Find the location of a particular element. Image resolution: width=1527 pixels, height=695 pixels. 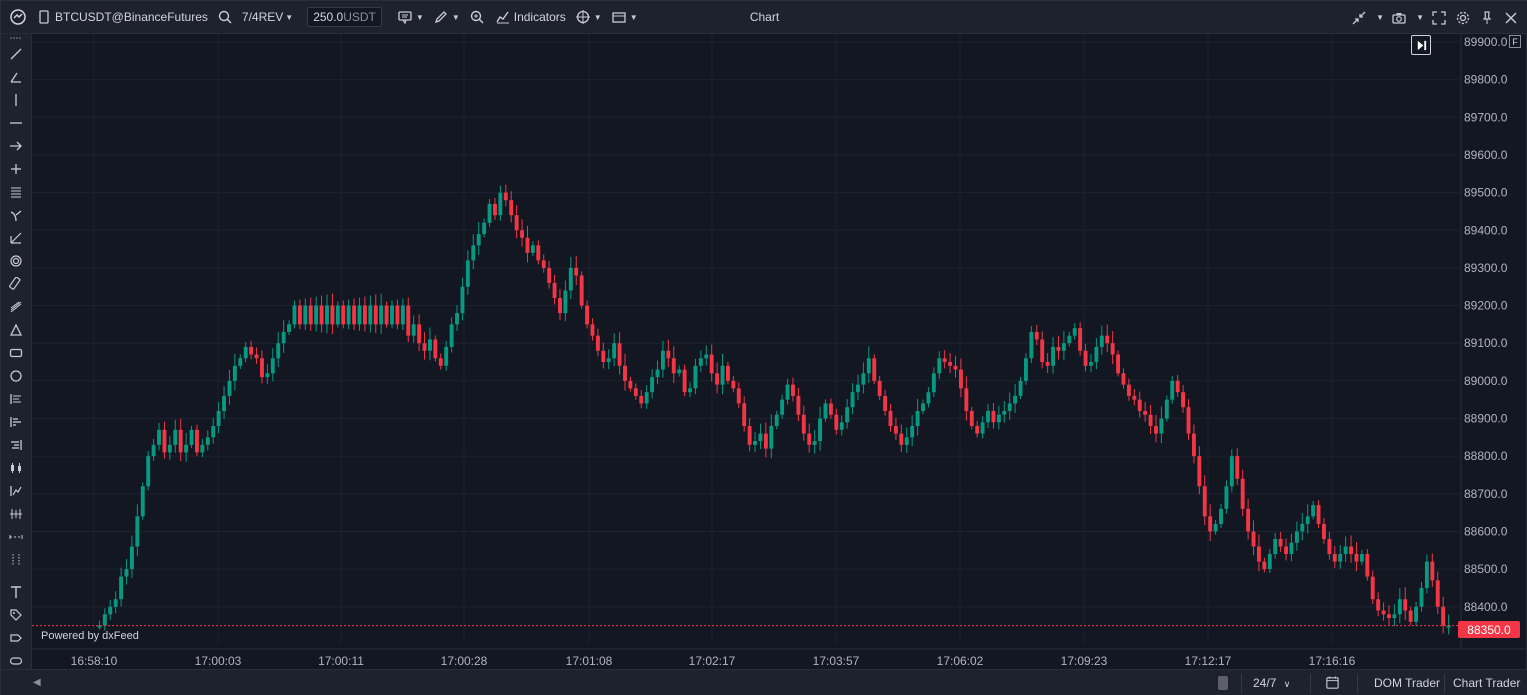

dom-trader-button: DOM Trader is located at coordinates (1407, 683).